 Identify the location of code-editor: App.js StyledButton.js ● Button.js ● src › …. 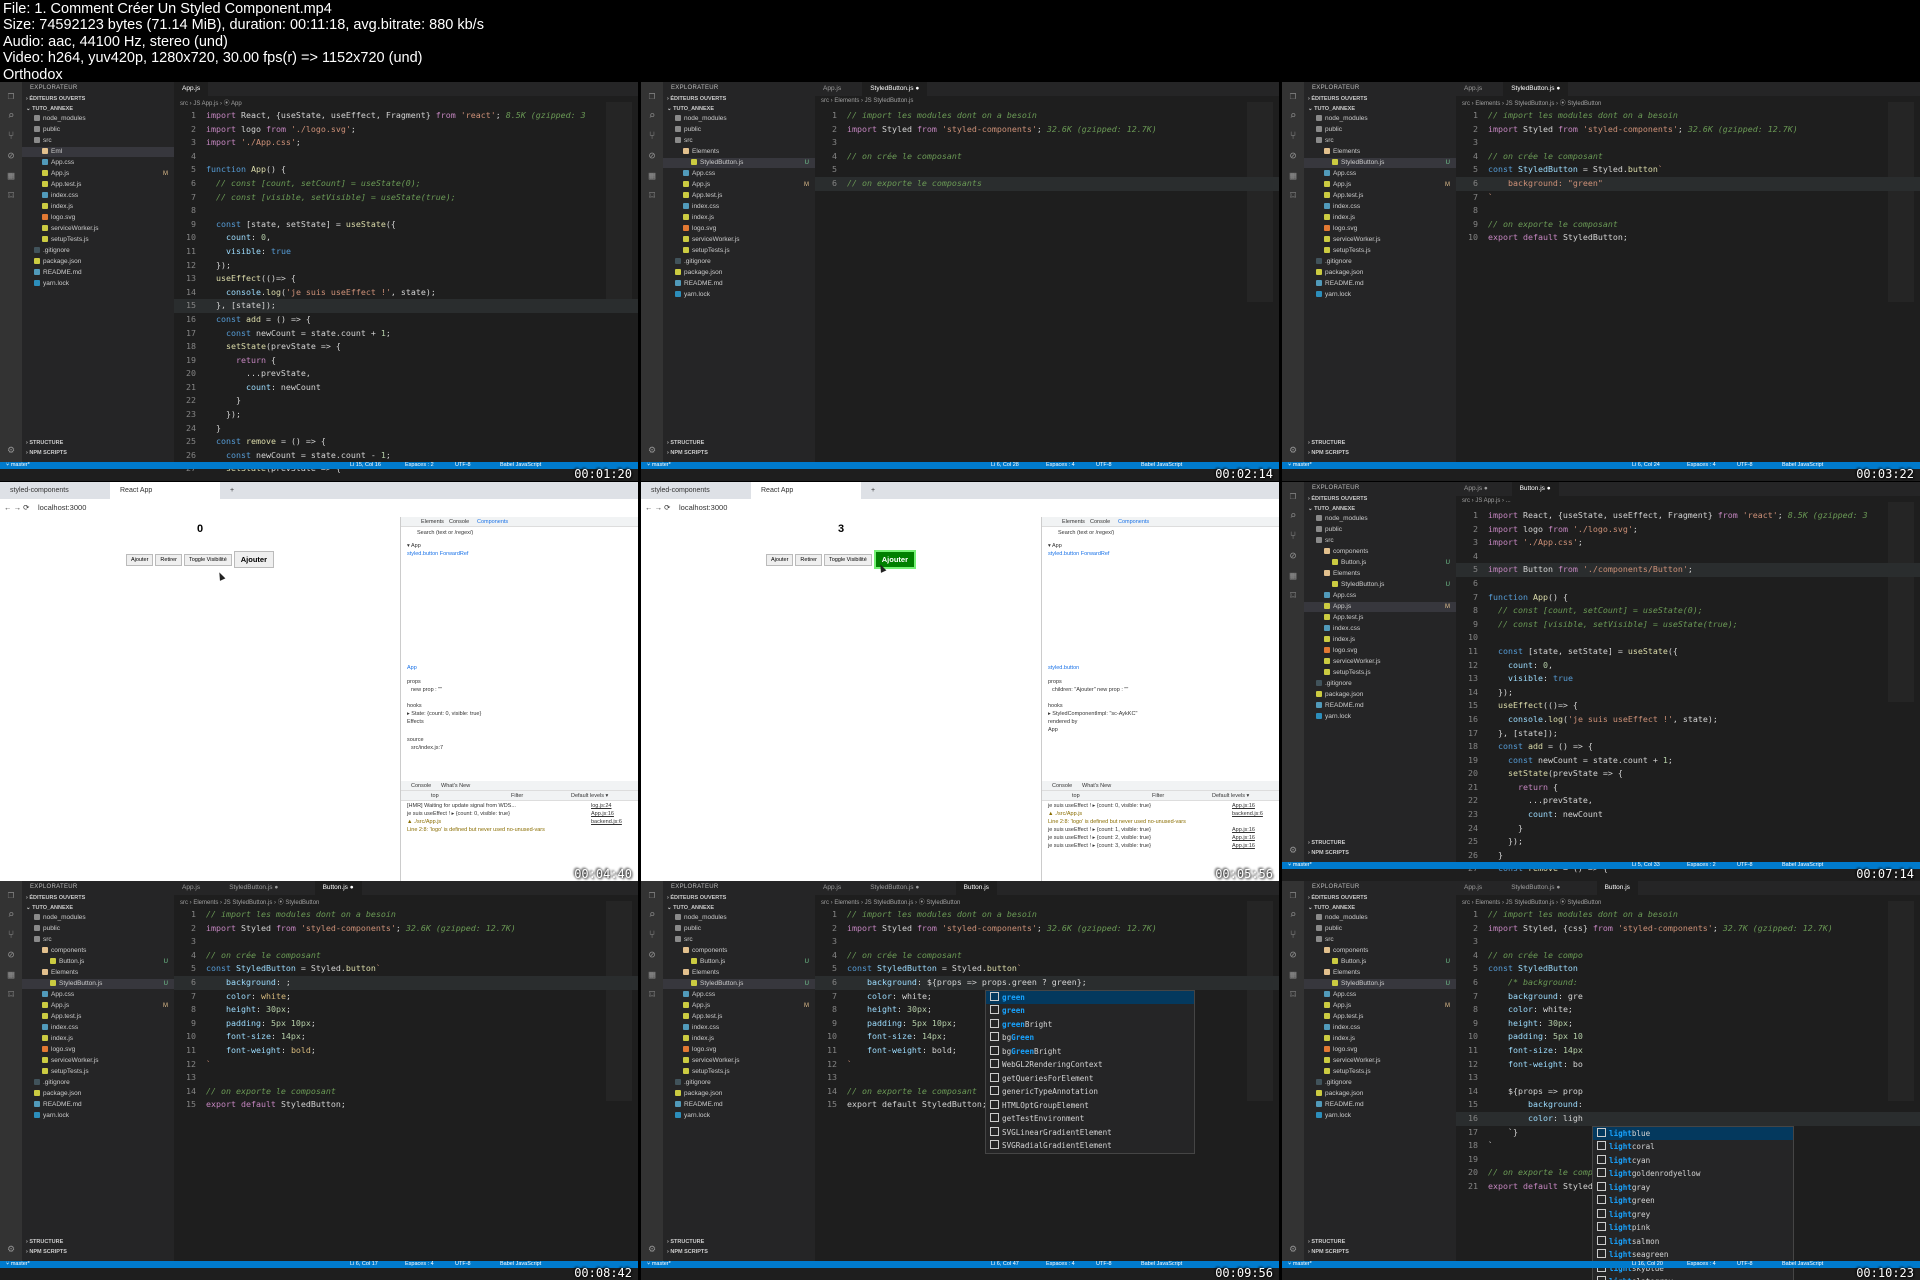
(406, 1071).